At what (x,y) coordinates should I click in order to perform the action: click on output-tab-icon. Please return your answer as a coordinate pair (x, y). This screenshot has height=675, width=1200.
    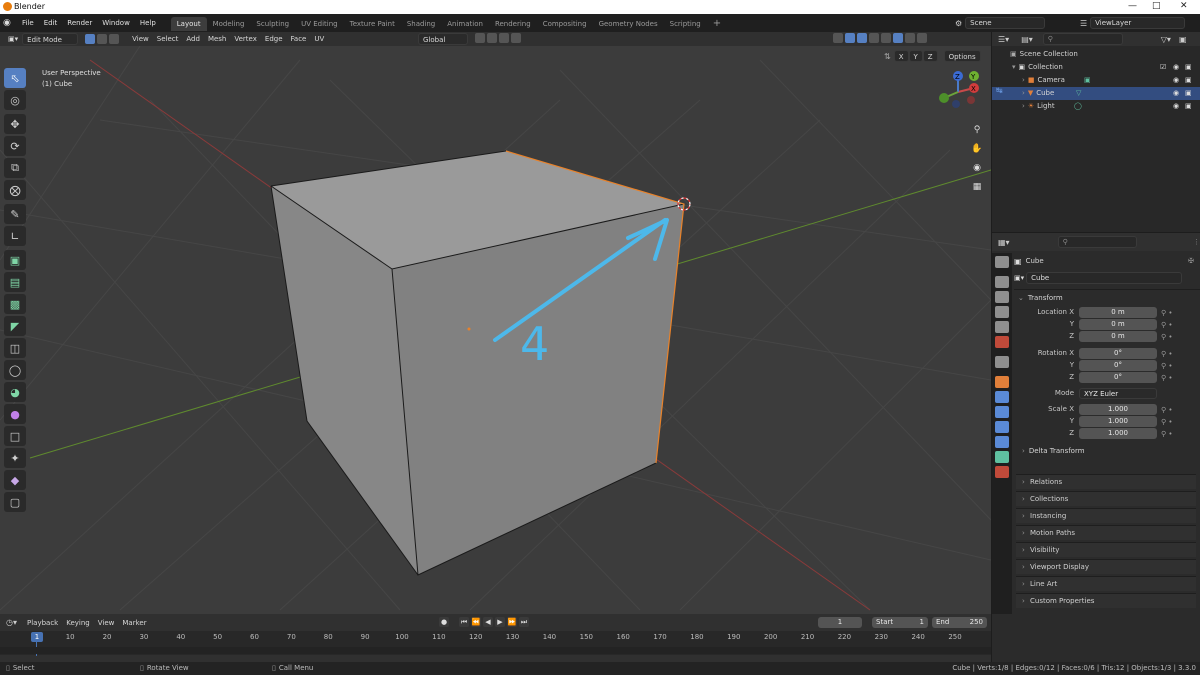
    Looking at the image, I should click on (1002, 297).